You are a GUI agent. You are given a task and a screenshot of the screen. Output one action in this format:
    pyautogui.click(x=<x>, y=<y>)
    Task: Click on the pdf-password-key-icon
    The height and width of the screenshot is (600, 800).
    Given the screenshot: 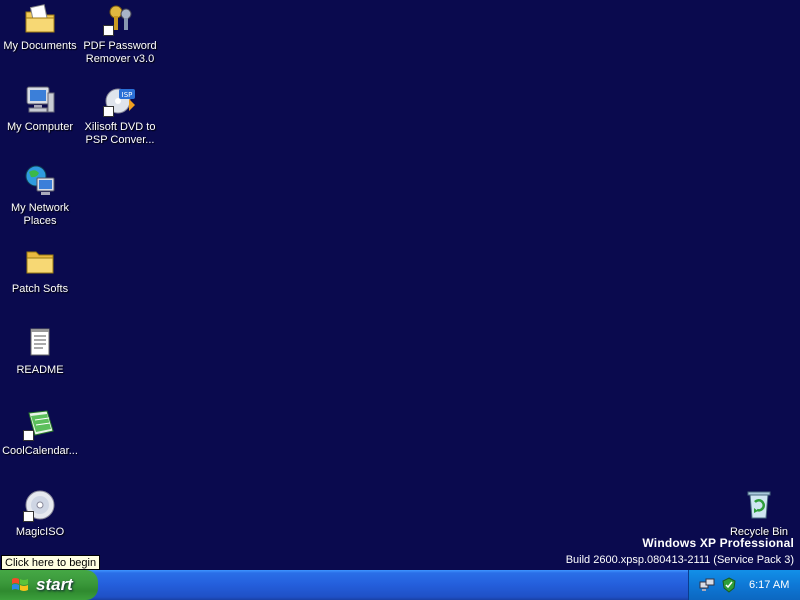 What is the action you would take?
    pyautogui.click(x=120, y=19)
    